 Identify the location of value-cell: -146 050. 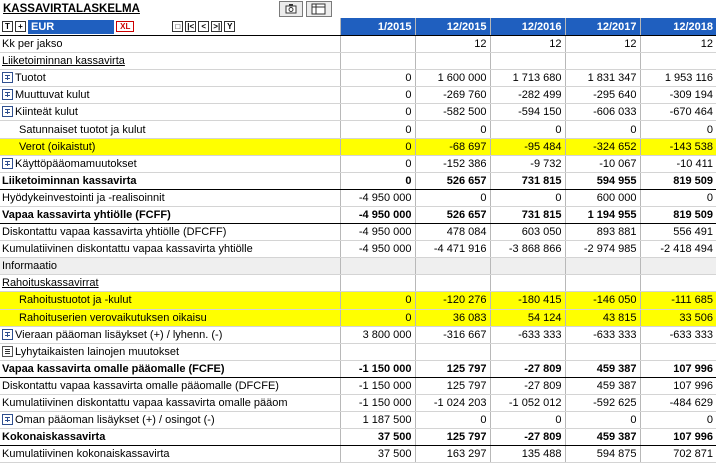
(602, 300).